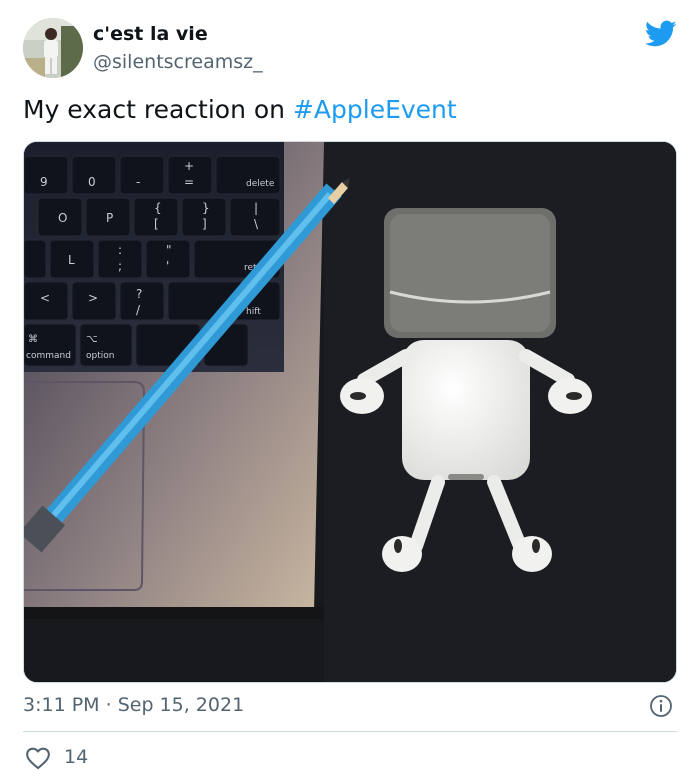  Describe the element at coordinates (256, 208) in the screenshot. I see `key-pipe: |` at that location.